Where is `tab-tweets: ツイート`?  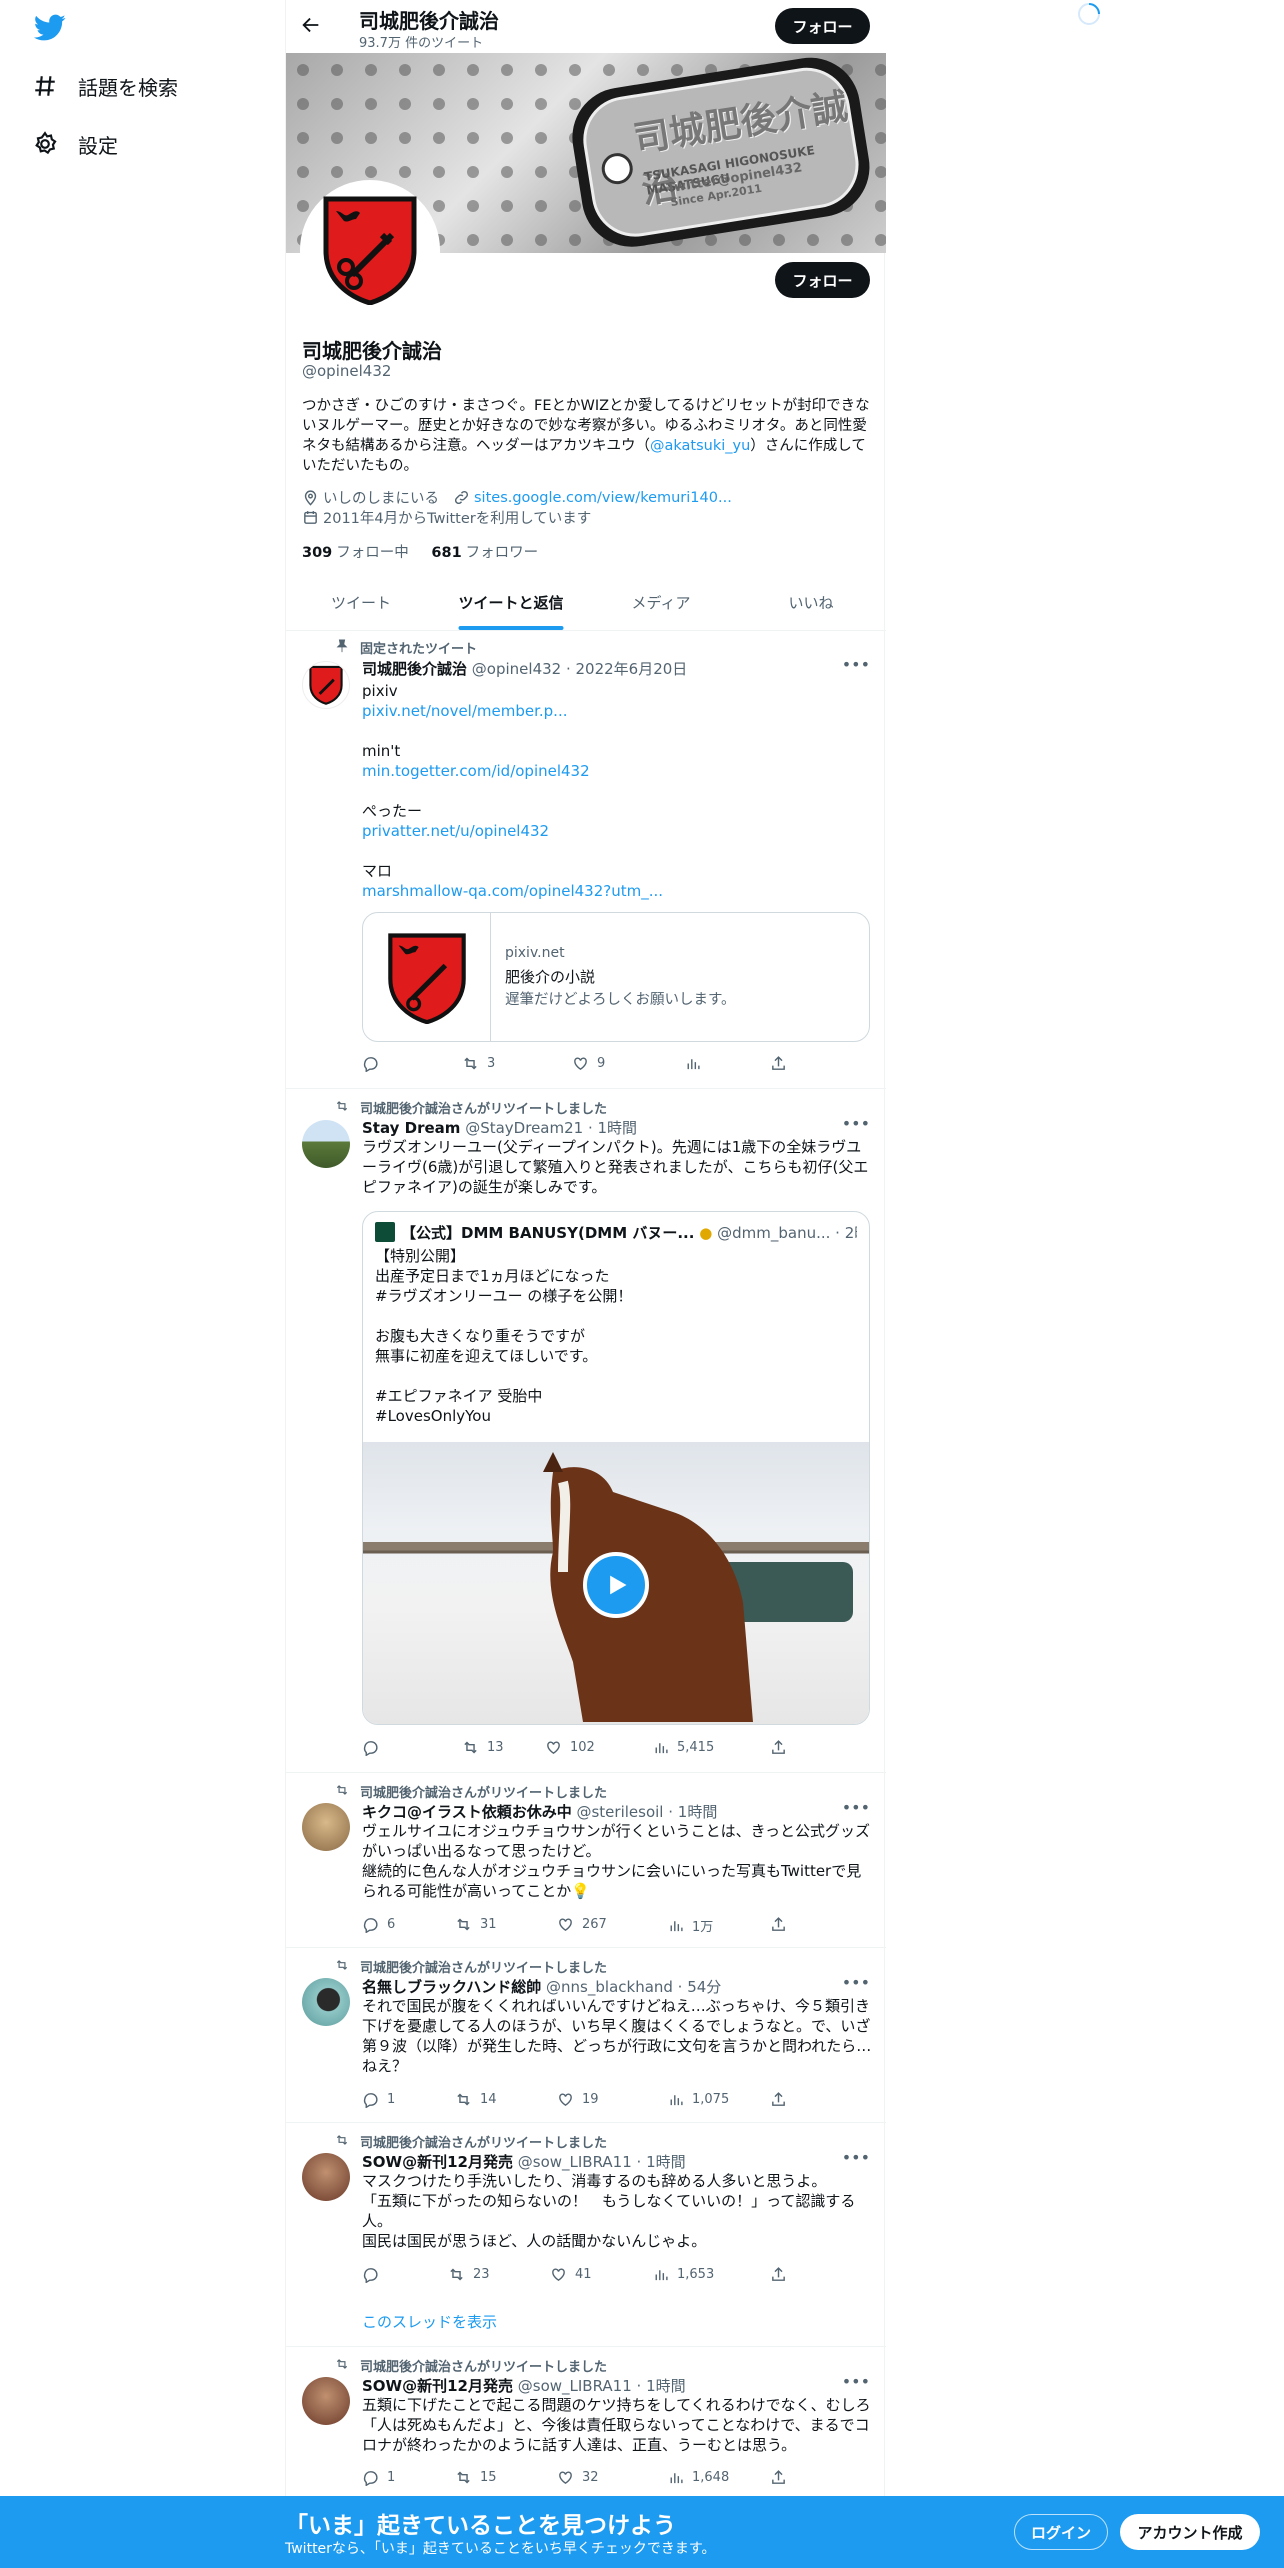
tab-tweets: ツイート is located at coordinates (361, 604).